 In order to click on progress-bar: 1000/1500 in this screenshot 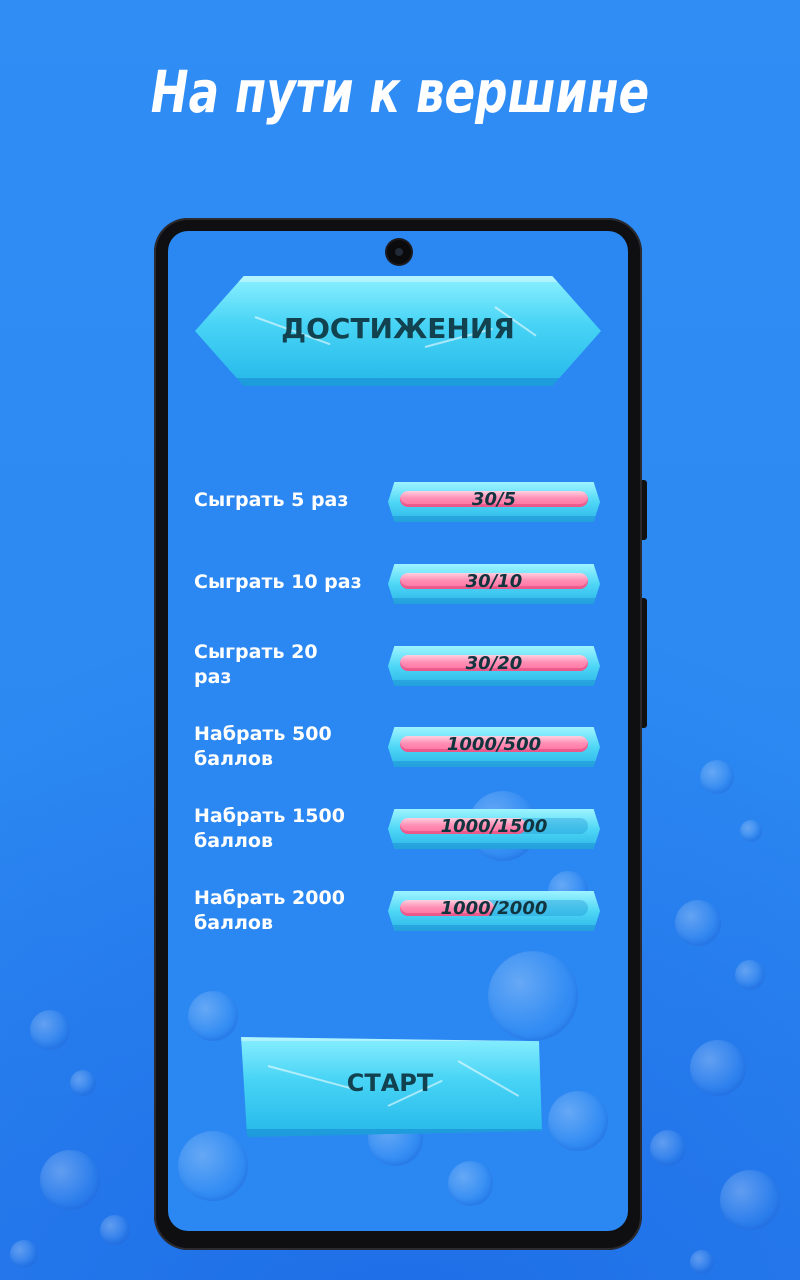, I will do `click(494, 829)`.